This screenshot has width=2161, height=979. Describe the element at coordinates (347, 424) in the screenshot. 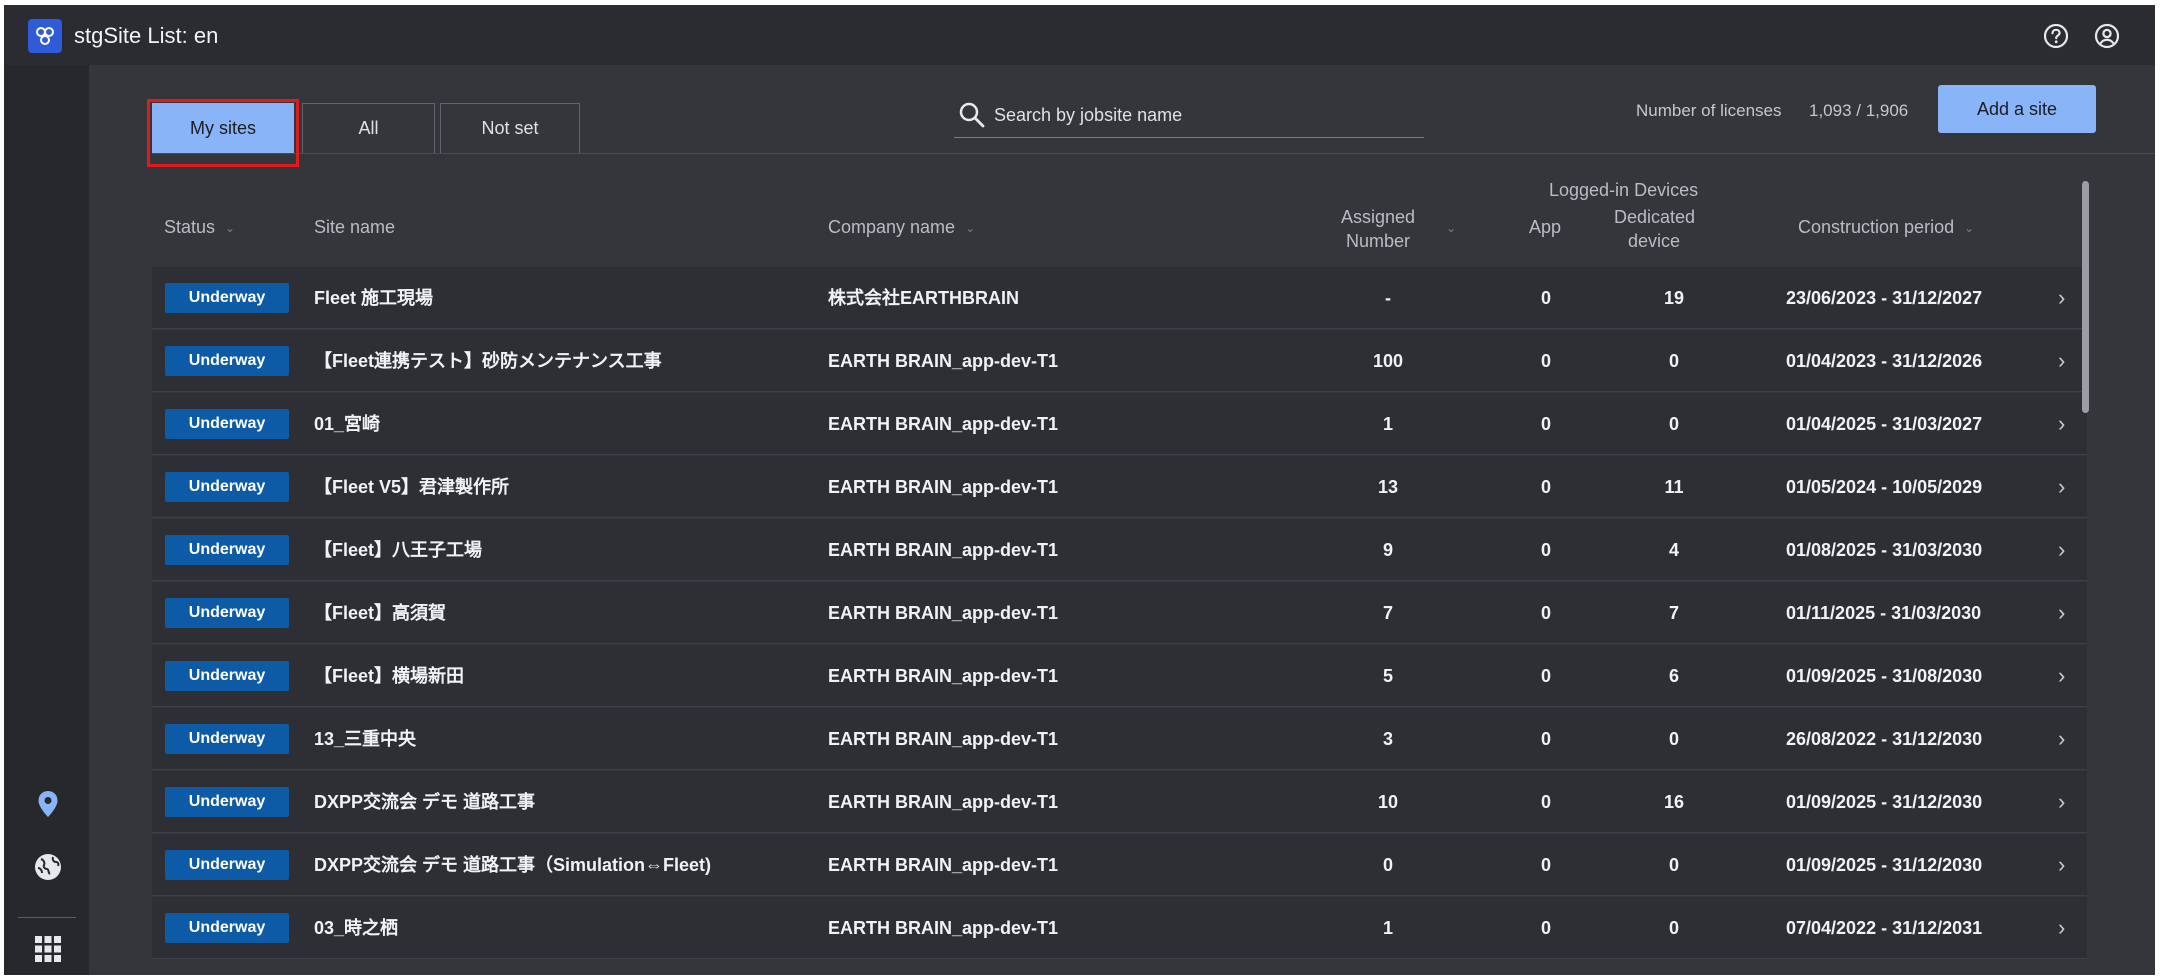

I see `site-name: 01_宮崎` at that location.